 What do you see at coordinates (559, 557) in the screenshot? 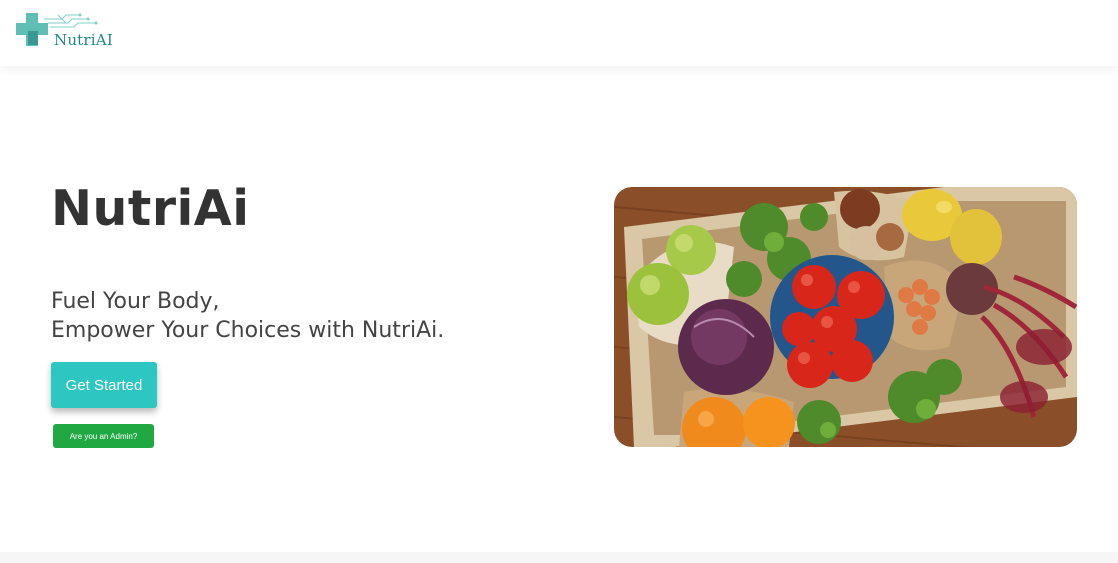
I see `footer-strip` at bounding box center [559, 557].